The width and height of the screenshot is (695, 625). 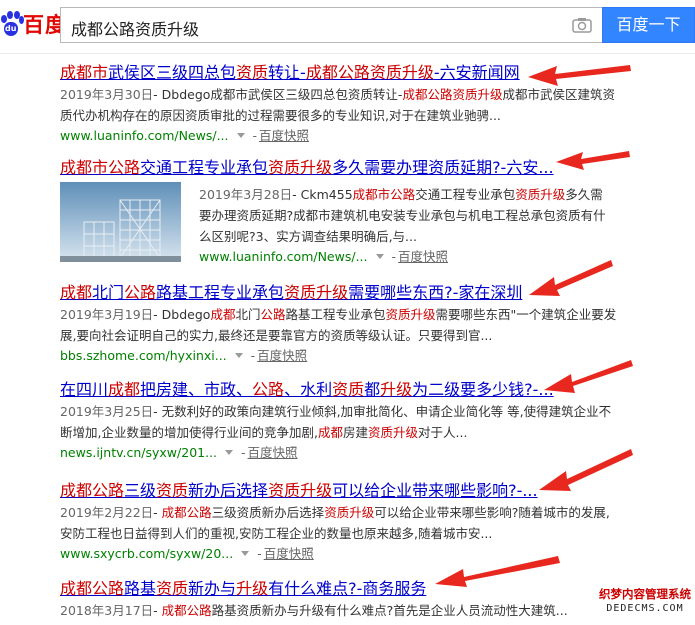 I want to click on result-date: 2019年3月19日, so click(x=107, y=314).